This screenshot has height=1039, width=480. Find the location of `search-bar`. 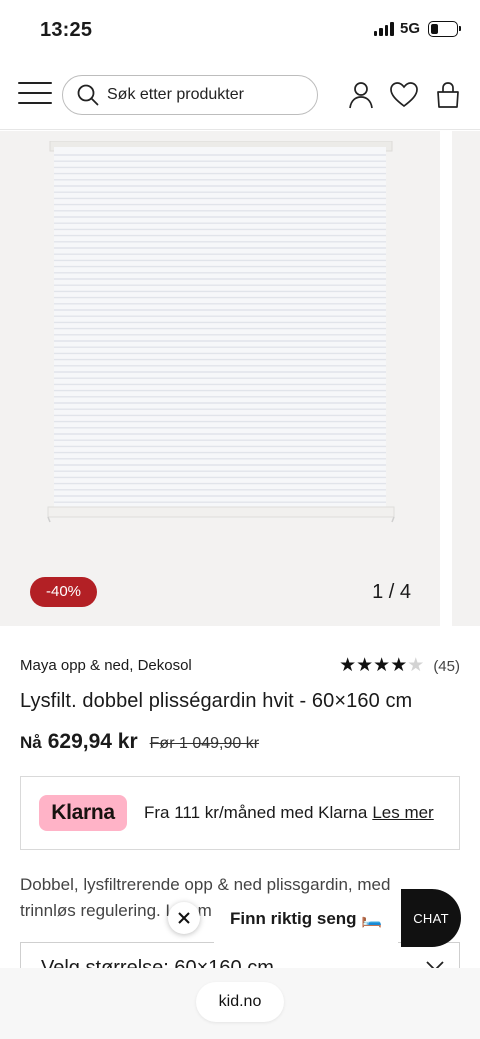

search-bar is located at coordinates (190, 95).